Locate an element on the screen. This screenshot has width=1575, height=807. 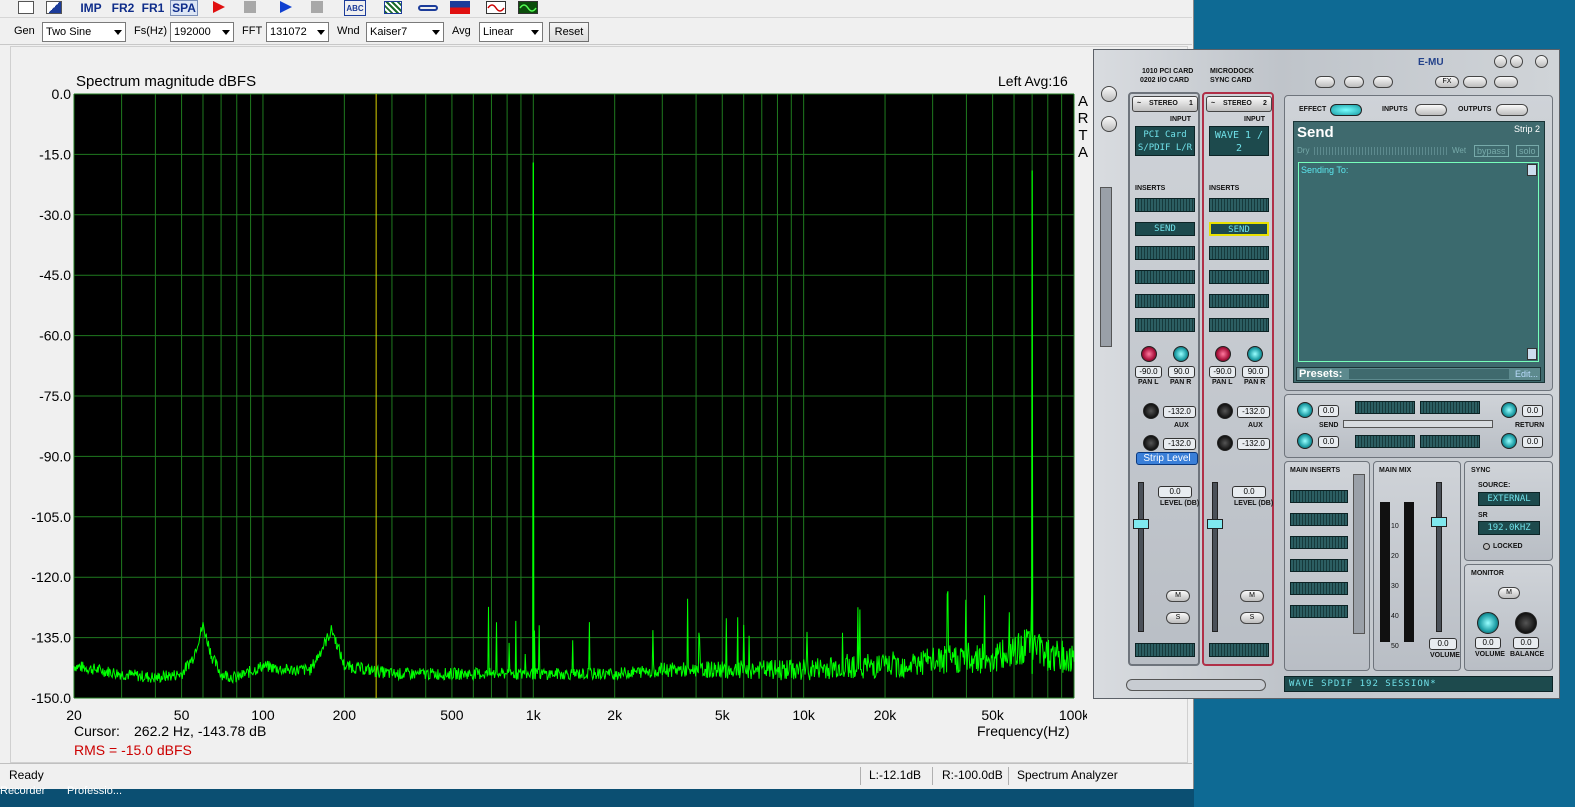
scroll-up-icon is located at coordinates (1532, 170).